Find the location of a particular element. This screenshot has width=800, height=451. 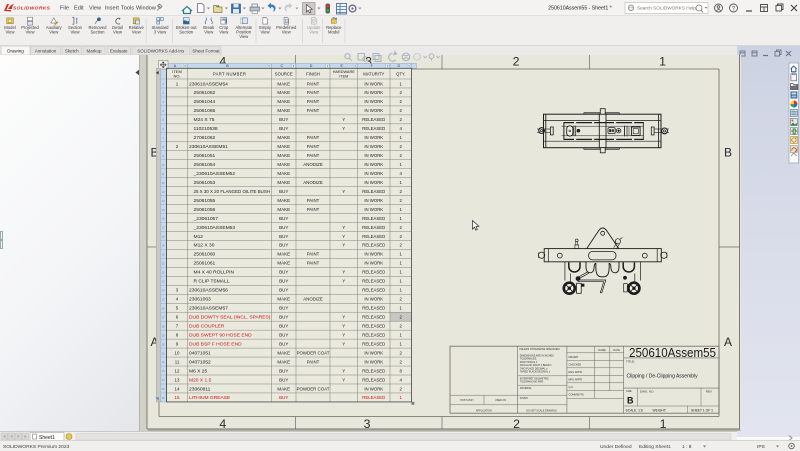

svg-text: 110210538 is located at coordinates (206, 129).